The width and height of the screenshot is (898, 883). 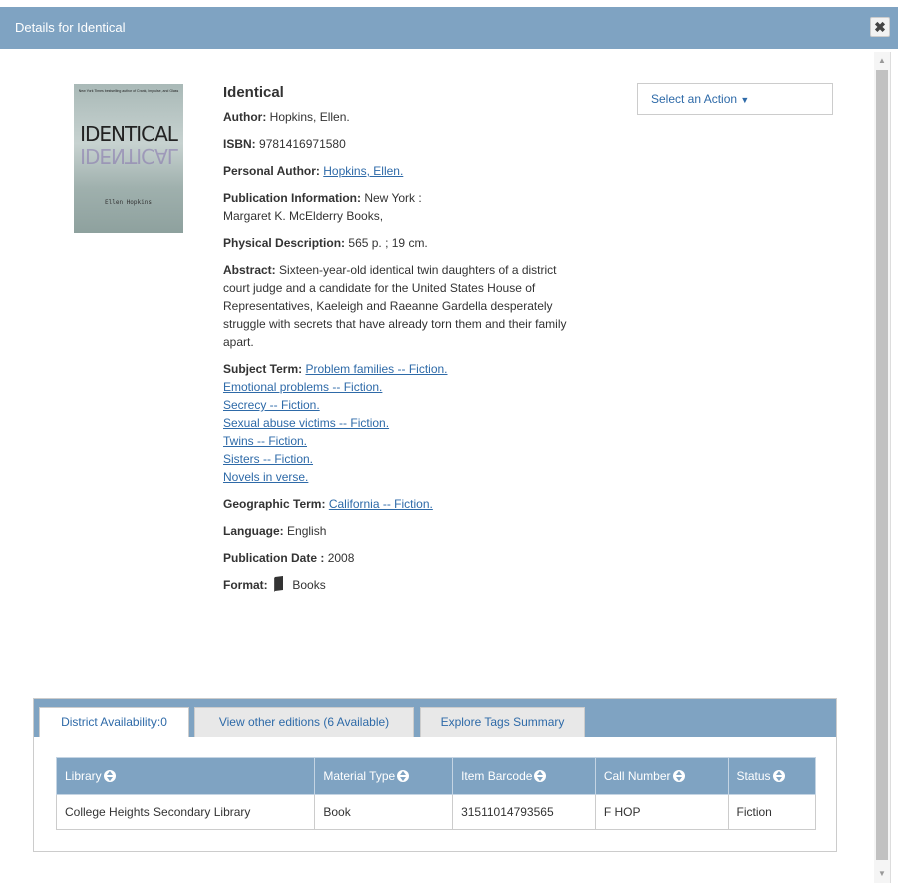 What do you see at coordinates (398, 585) in the screenshot?
I see `format-row: Format: Books` at bounding box center [398, 585].